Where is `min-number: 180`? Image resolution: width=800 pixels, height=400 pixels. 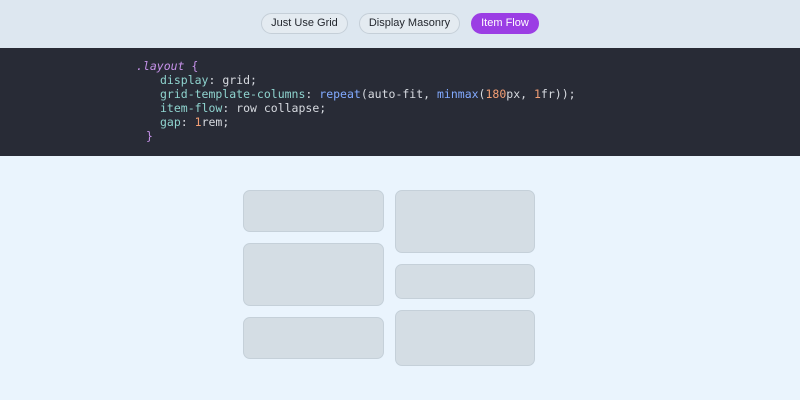
min-number: 180 is located at coordinates (496, 94).